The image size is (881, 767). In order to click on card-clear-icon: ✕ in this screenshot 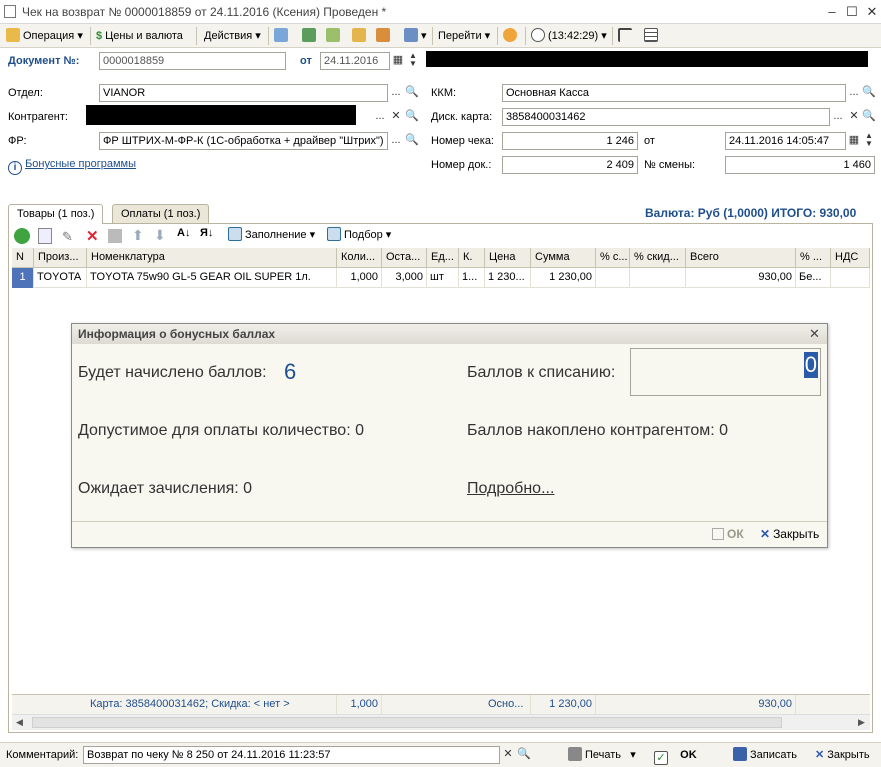, I will do `click(854, 117)`.